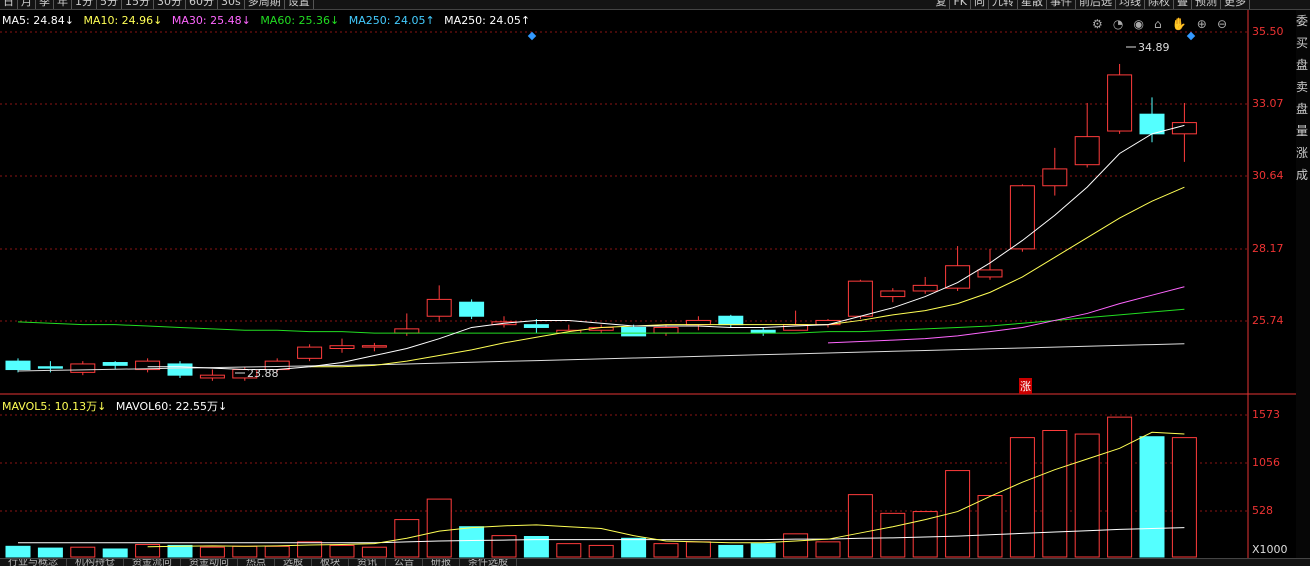 Image resolution: width=1310 pixels, height=566 pixels. Describe the element at coordinates (1268, 320) in the screenshot. I see `price-tick-5: 25.74` at that location.